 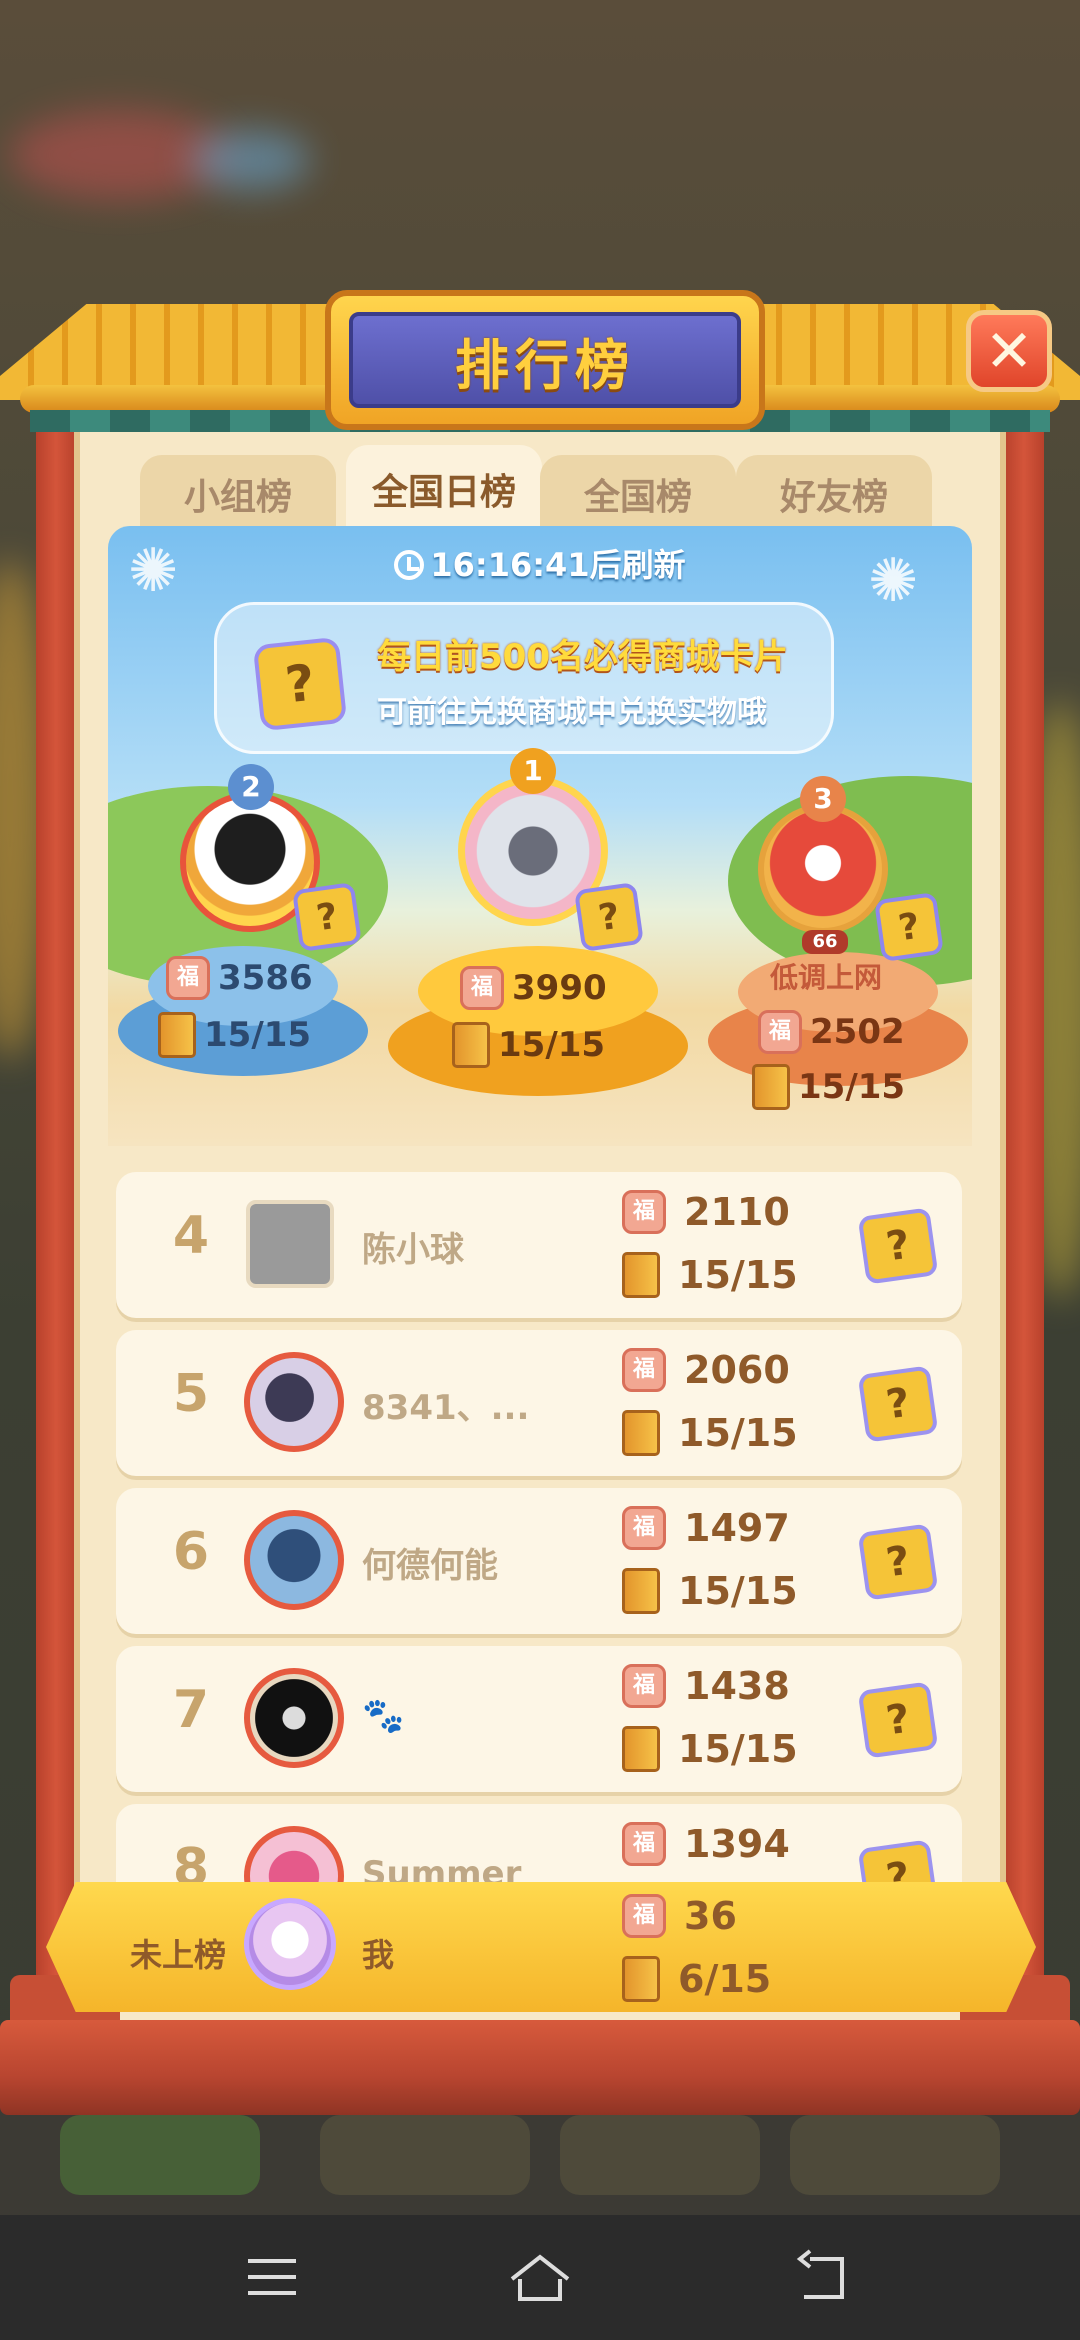 I want to click on podium-caption-3: 低调上网, so click(x=826, y=977).